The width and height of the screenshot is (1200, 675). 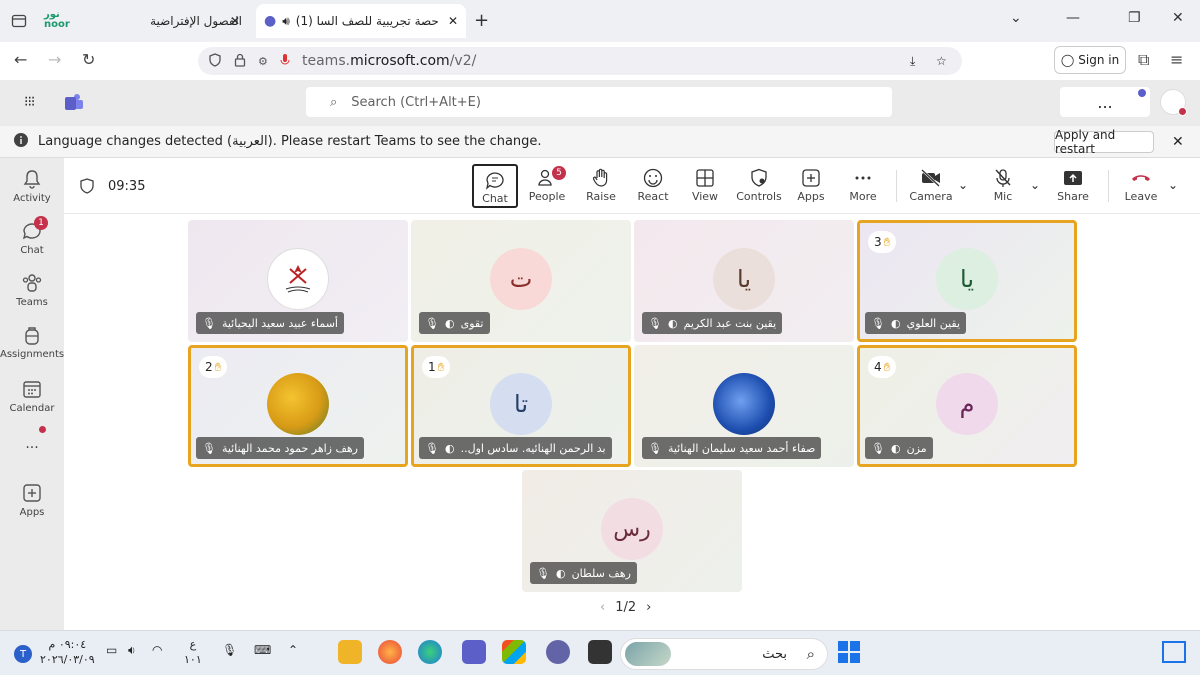 I want to click on file-explorer-icon, so click(x=350, y=652).